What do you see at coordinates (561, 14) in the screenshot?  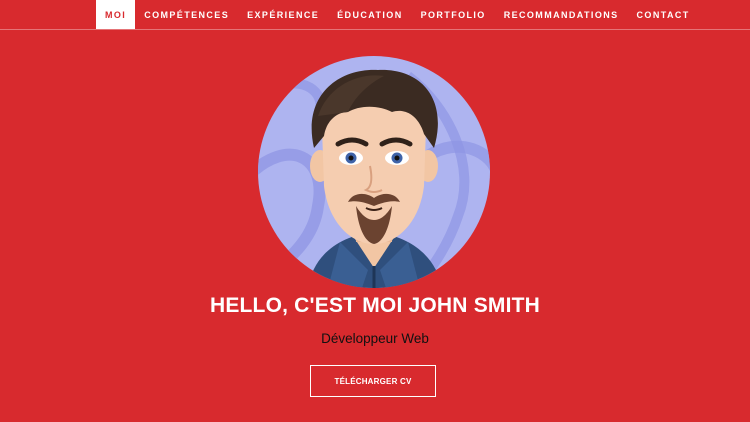 I see `nav-item-recommandations: RECOMMANDATIONS` at bounding box center [561, 14].